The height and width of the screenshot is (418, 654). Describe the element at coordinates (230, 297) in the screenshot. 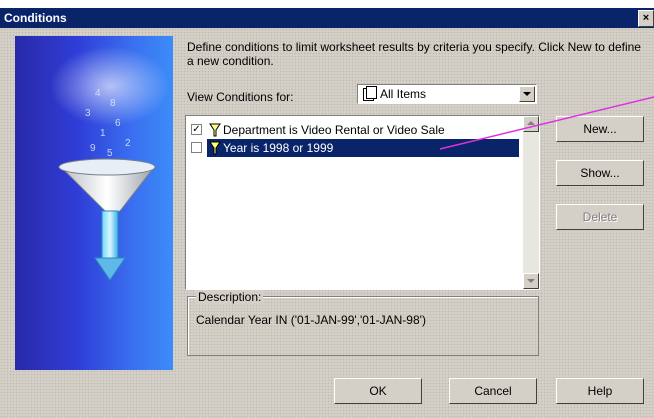

I see `description-label: Description:` at that location.